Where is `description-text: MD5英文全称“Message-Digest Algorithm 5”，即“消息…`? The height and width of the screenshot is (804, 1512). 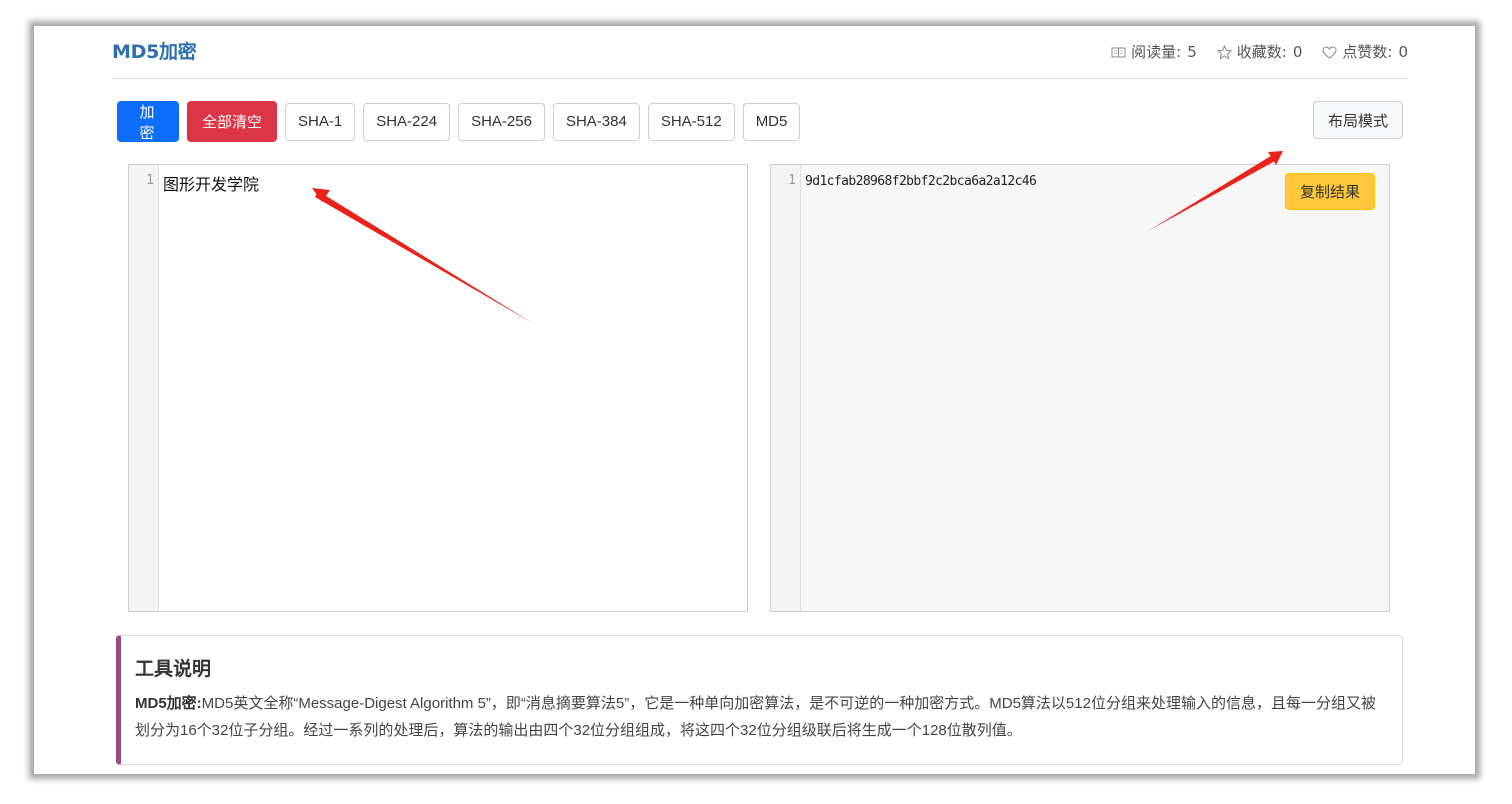
description-text: MD5英文全称“Message-Digest Algorithm 5”，即“消息… is located at coordinates (755, 717).